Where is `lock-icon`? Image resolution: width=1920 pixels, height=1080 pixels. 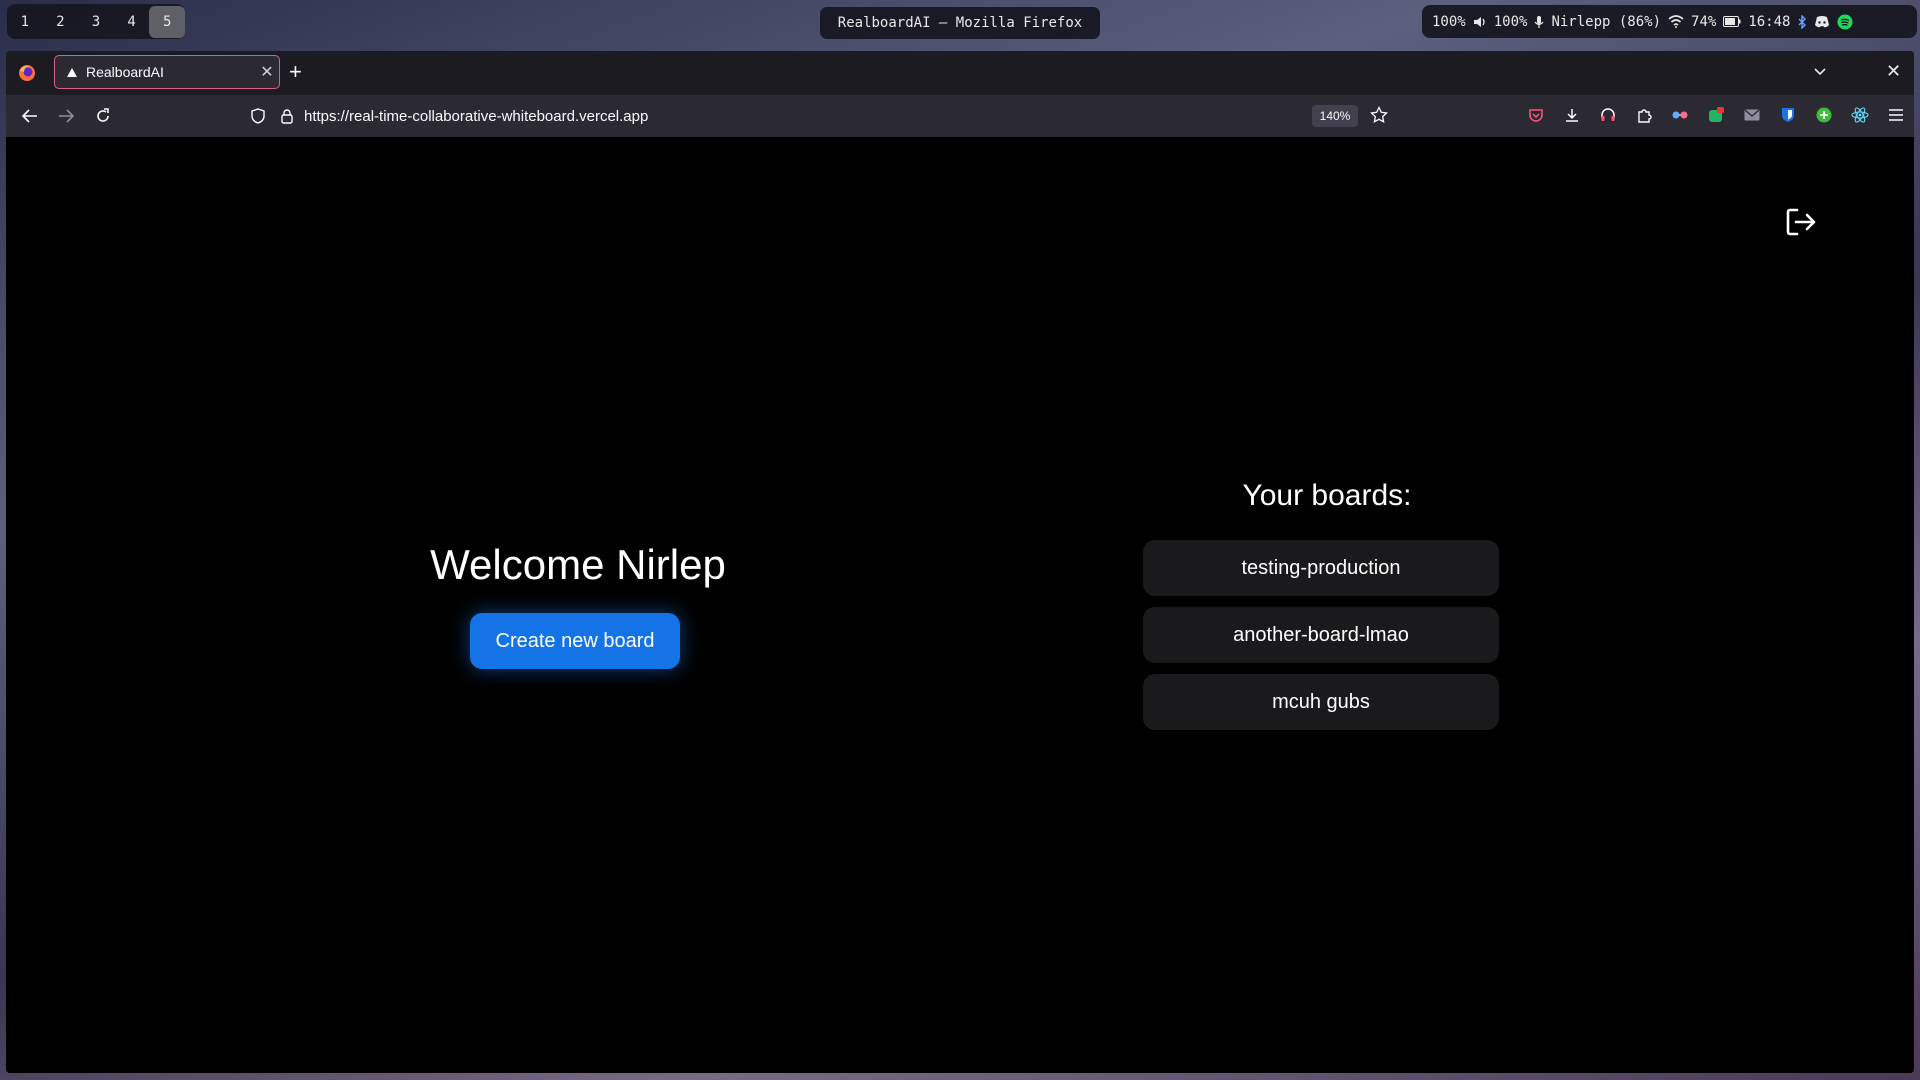 lock-icon is located at coordinates (287, 118).